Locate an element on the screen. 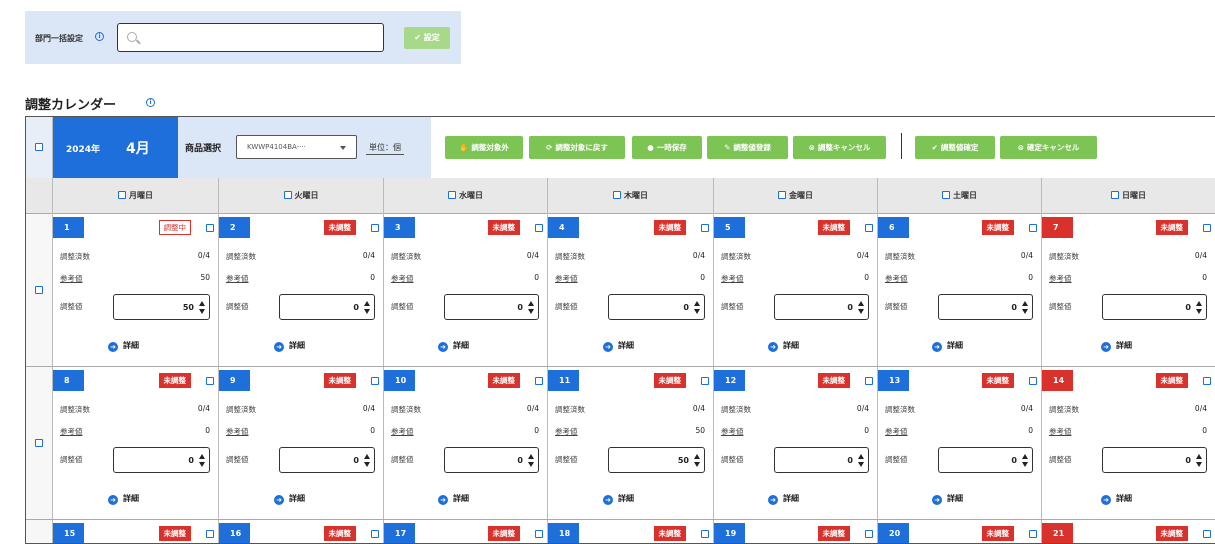  day-cell: 15 未調整 is located at coordinates (136, 531).